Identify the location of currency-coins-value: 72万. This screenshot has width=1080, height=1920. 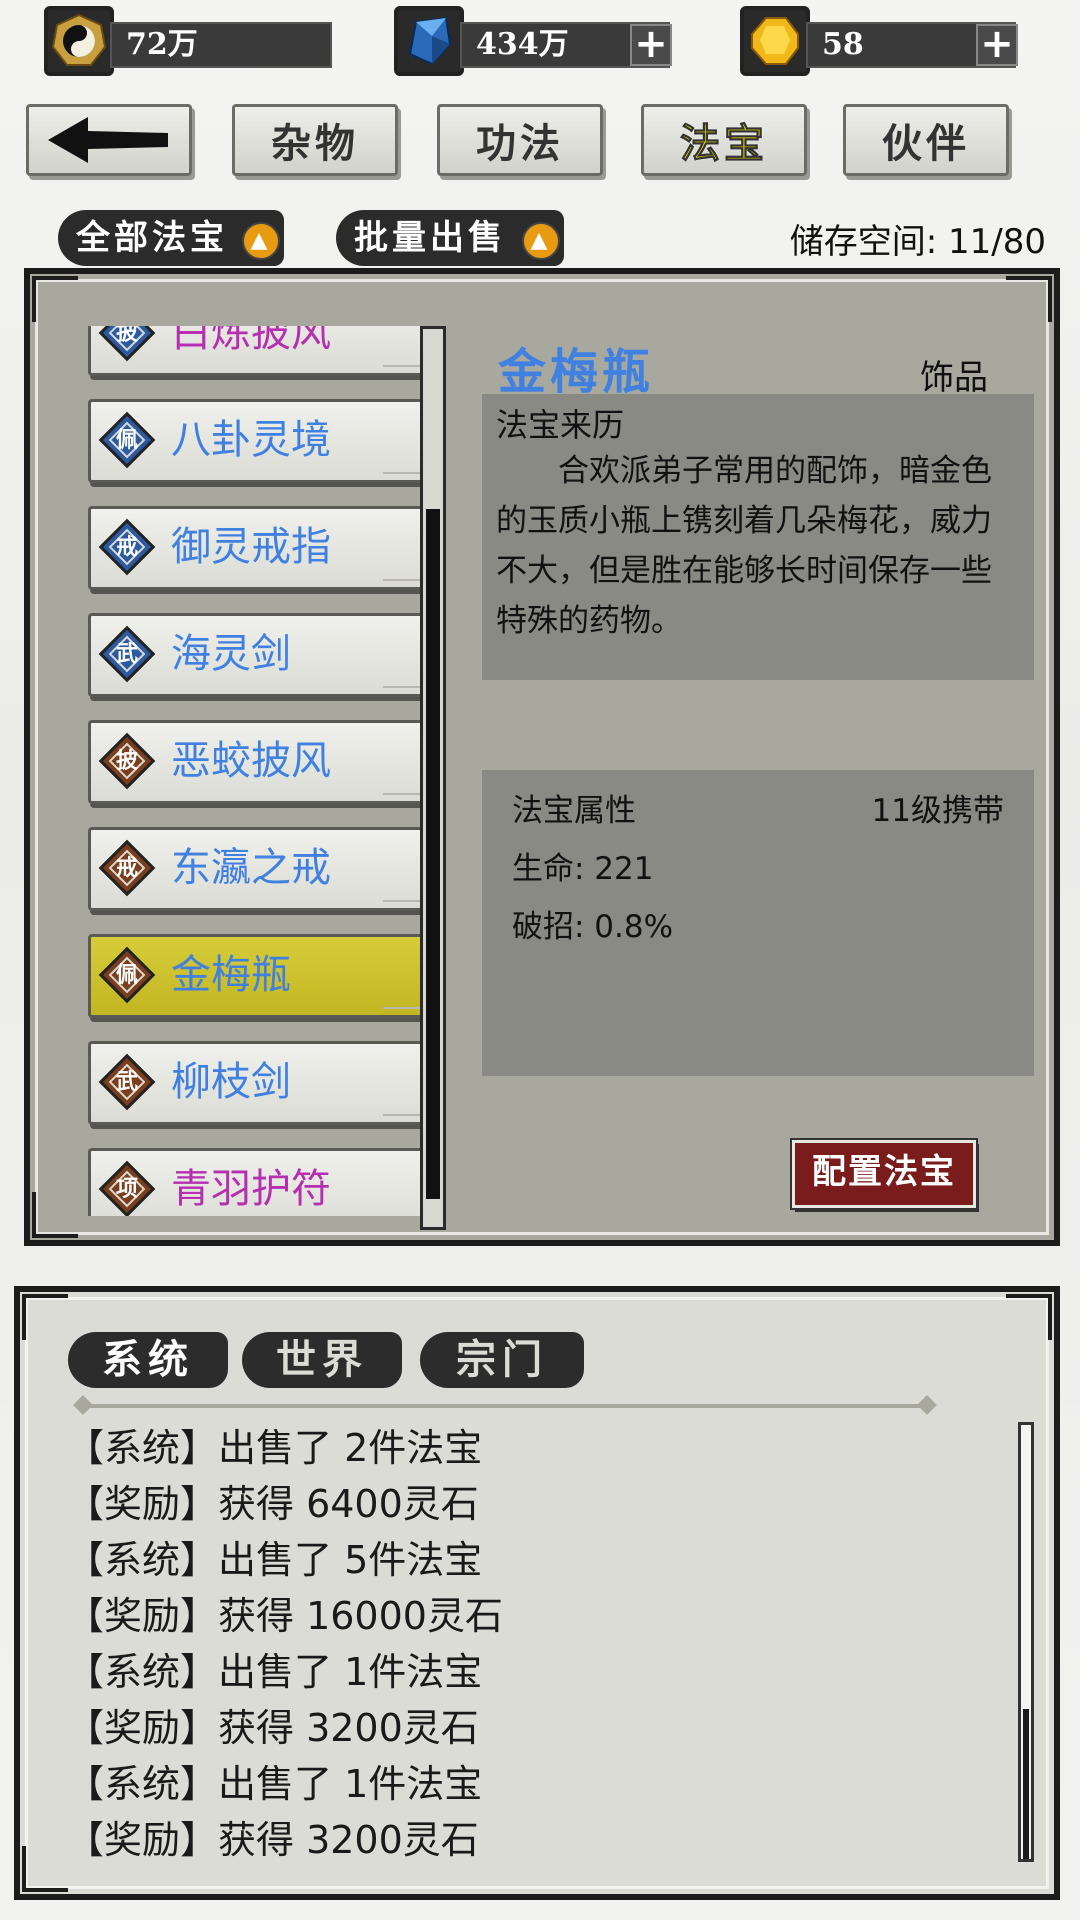
(221, 45).